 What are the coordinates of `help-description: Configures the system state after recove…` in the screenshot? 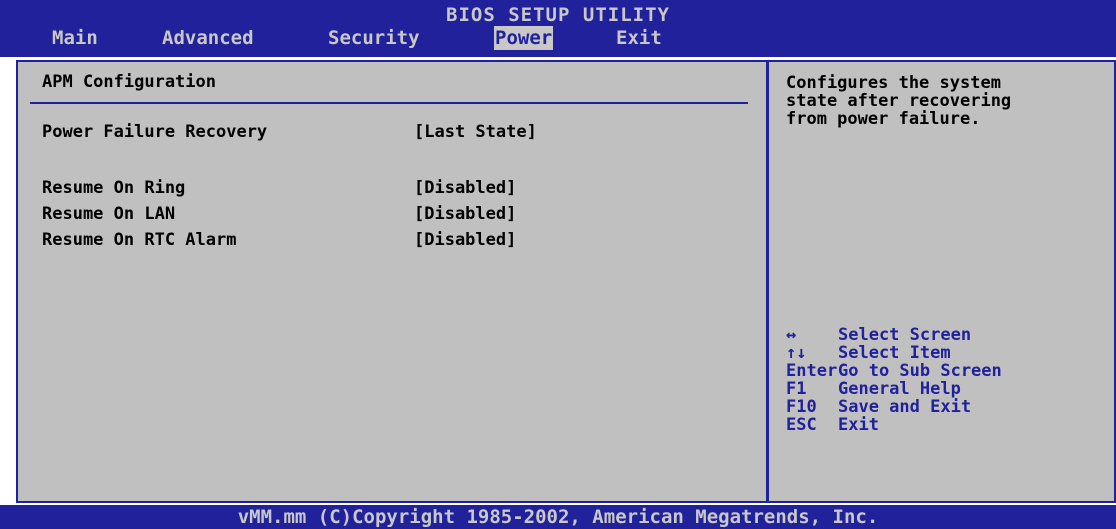 It's located at (899, 101).